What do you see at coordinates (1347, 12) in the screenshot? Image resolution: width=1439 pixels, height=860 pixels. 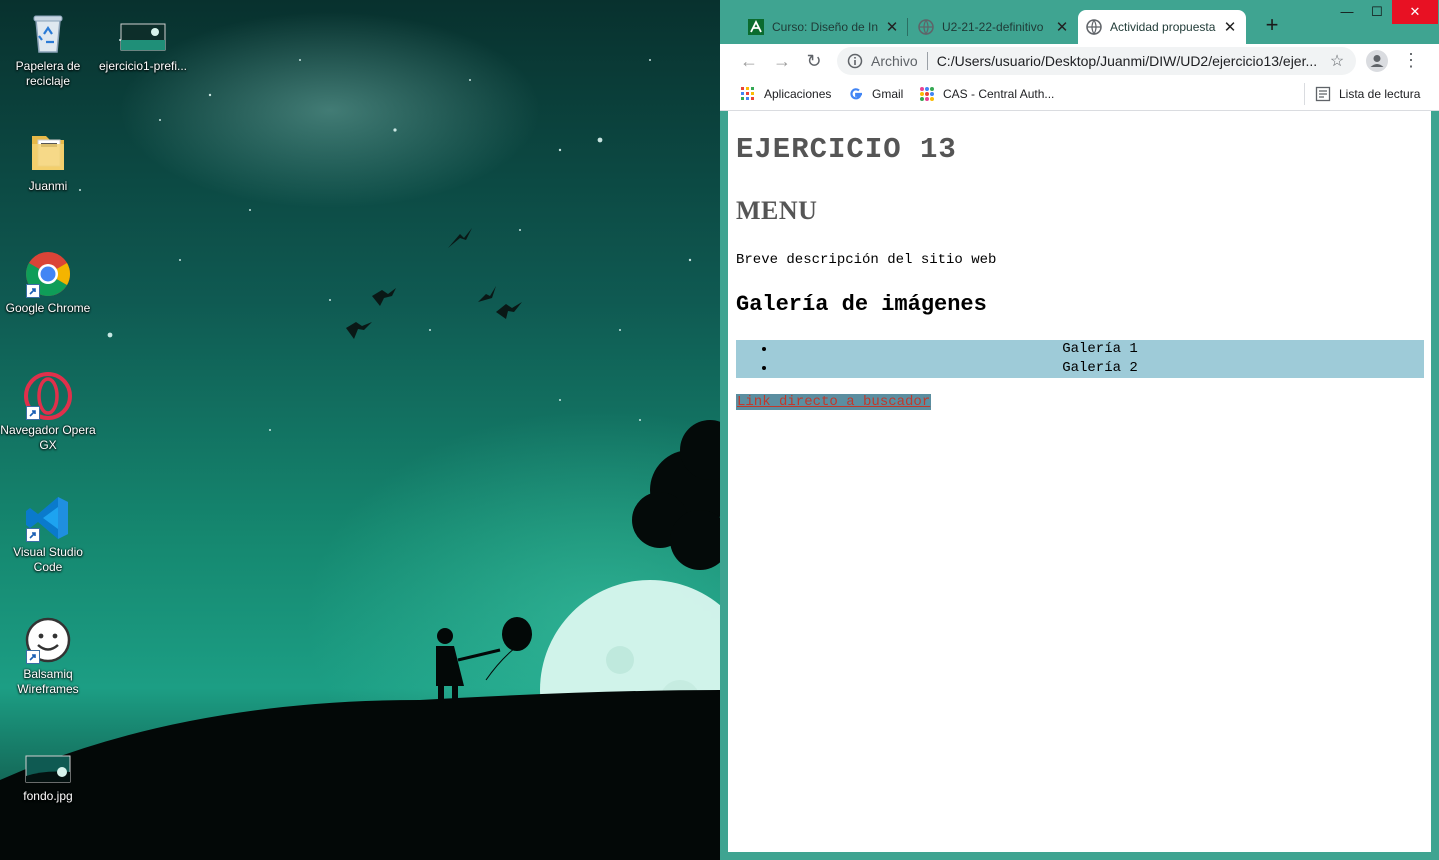 I see `minimize-button: —` at bounding box center [1347, 12].